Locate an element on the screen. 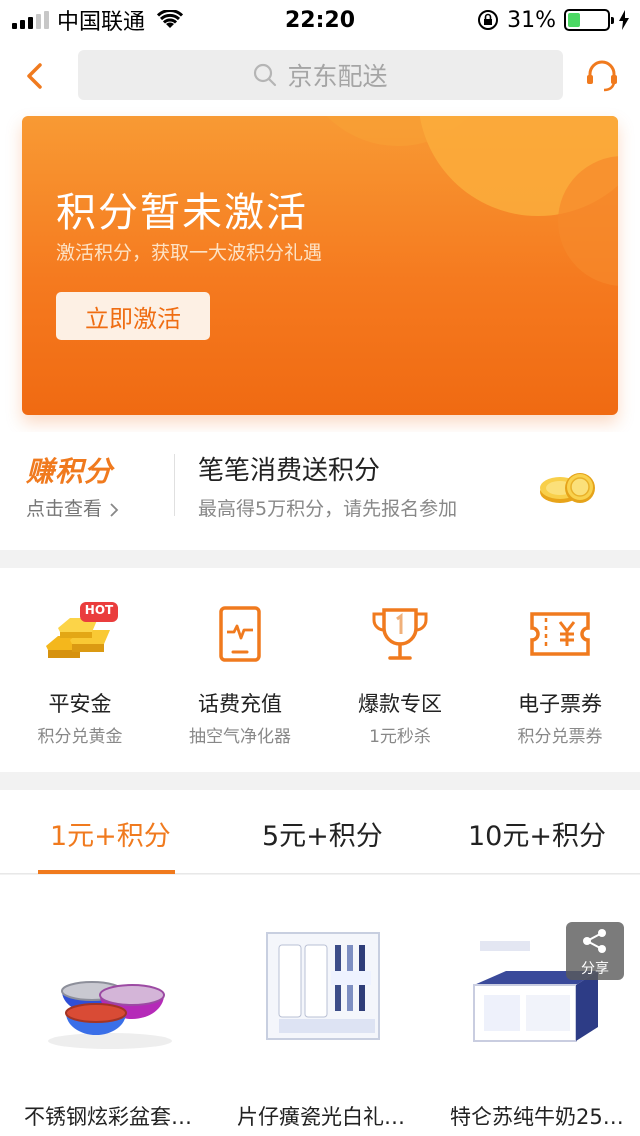  orientation-lock-icon is located at coordinates (488, 20).